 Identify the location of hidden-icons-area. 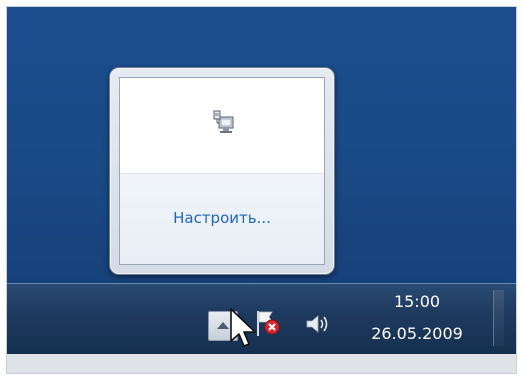
(222, 125).